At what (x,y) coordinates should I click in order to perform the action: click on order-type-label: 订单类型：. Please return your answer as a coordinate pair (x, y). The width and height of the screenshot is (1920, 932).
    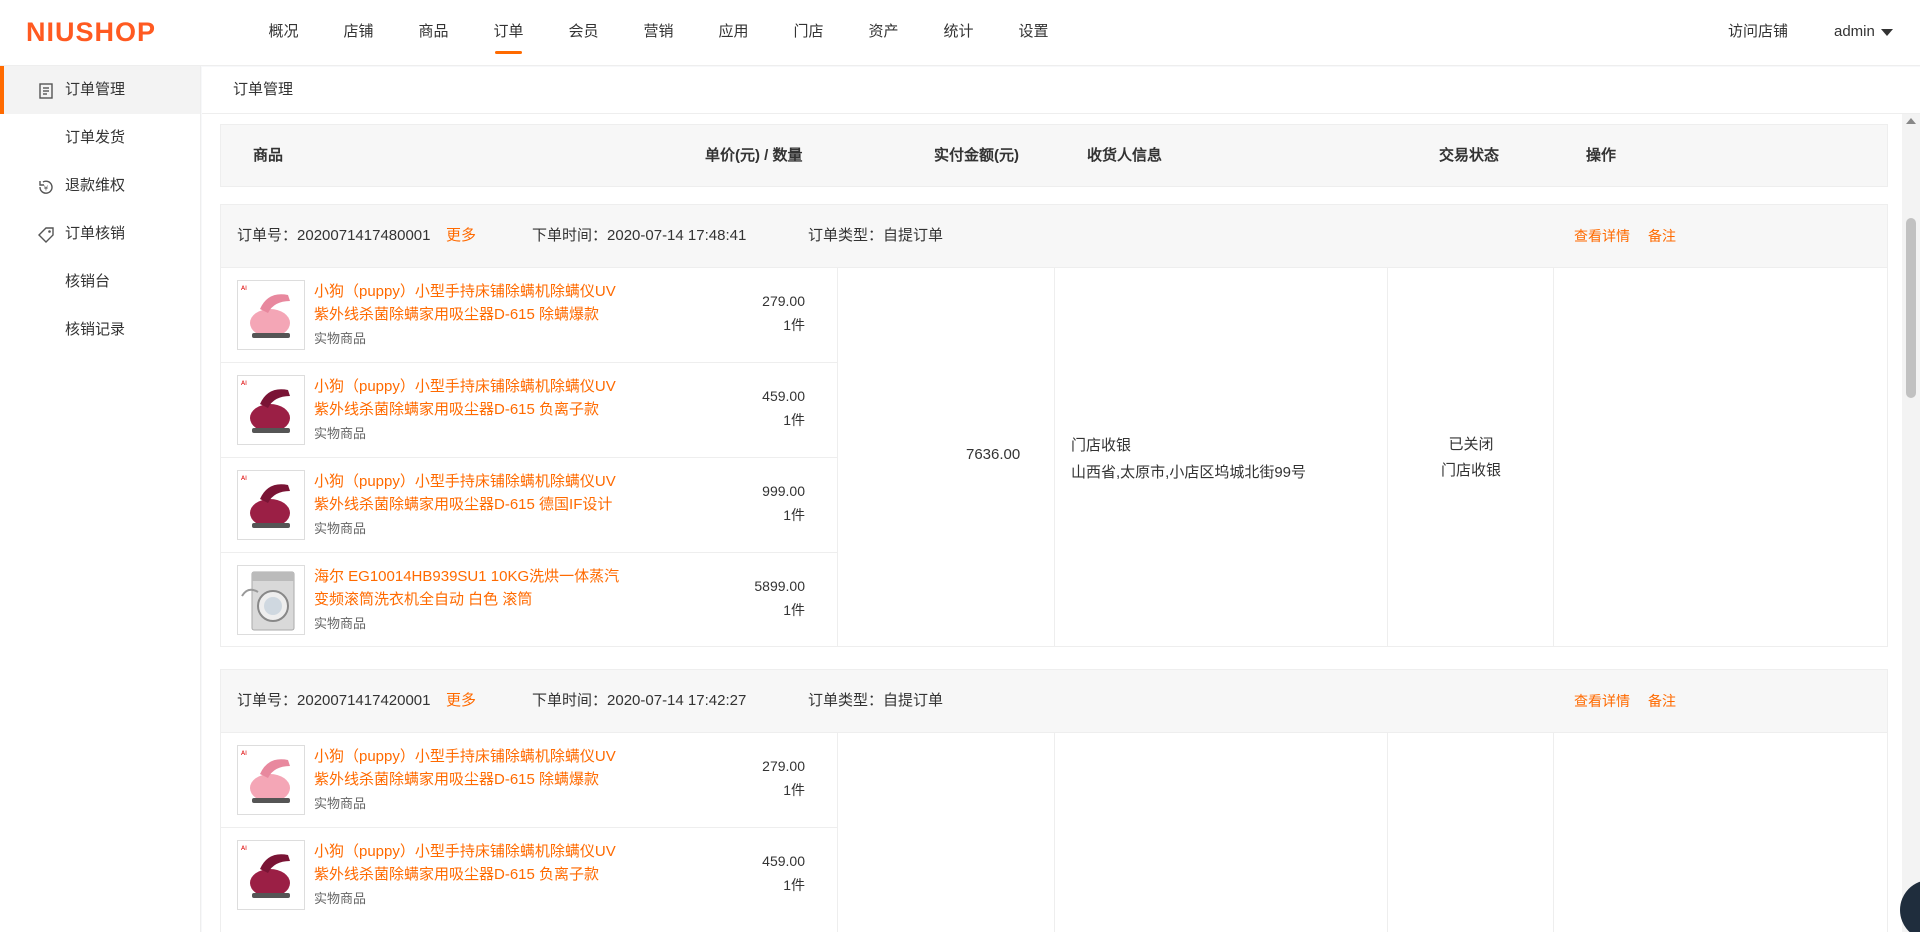
    Looking at the image, I should click on (846, 235).